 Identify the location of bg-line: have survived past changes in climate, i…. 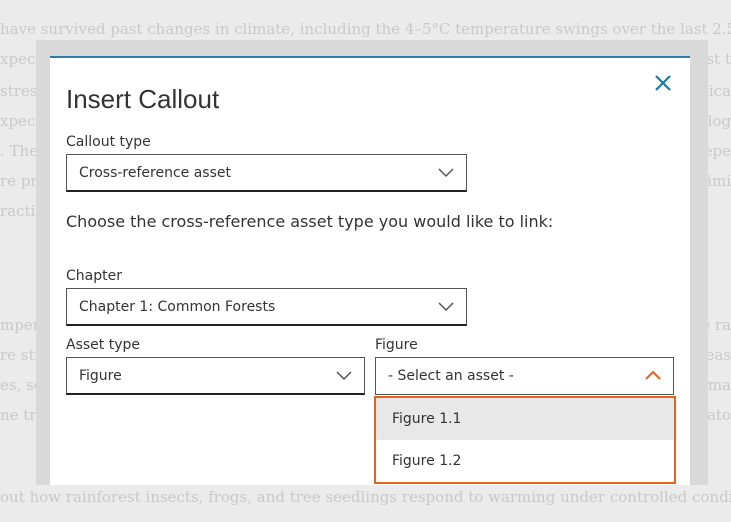
(365, 29).